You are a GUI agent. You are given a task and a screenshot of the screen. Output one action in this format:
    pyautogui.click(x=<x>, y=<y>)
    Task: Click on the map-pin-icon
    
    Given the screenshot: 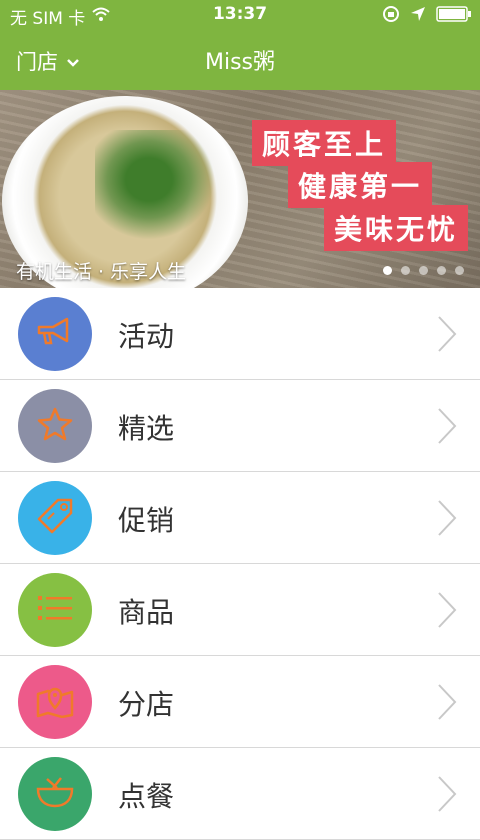 What is the action you would take?
    pyautogui.click(x=55, y=702)
    